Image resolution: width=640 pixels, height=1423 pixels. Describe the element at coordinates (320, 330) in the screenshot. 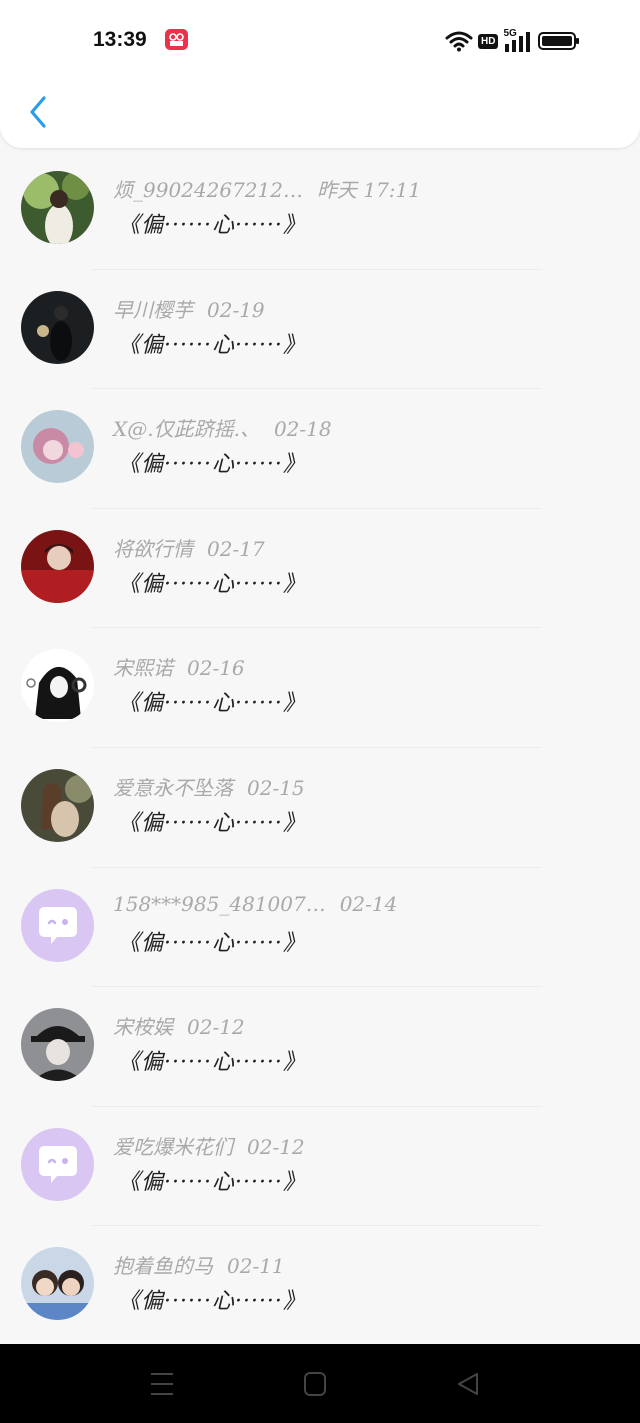

I see `message-item: 早川樱芋 02-19 《偏······心······》` at that location.